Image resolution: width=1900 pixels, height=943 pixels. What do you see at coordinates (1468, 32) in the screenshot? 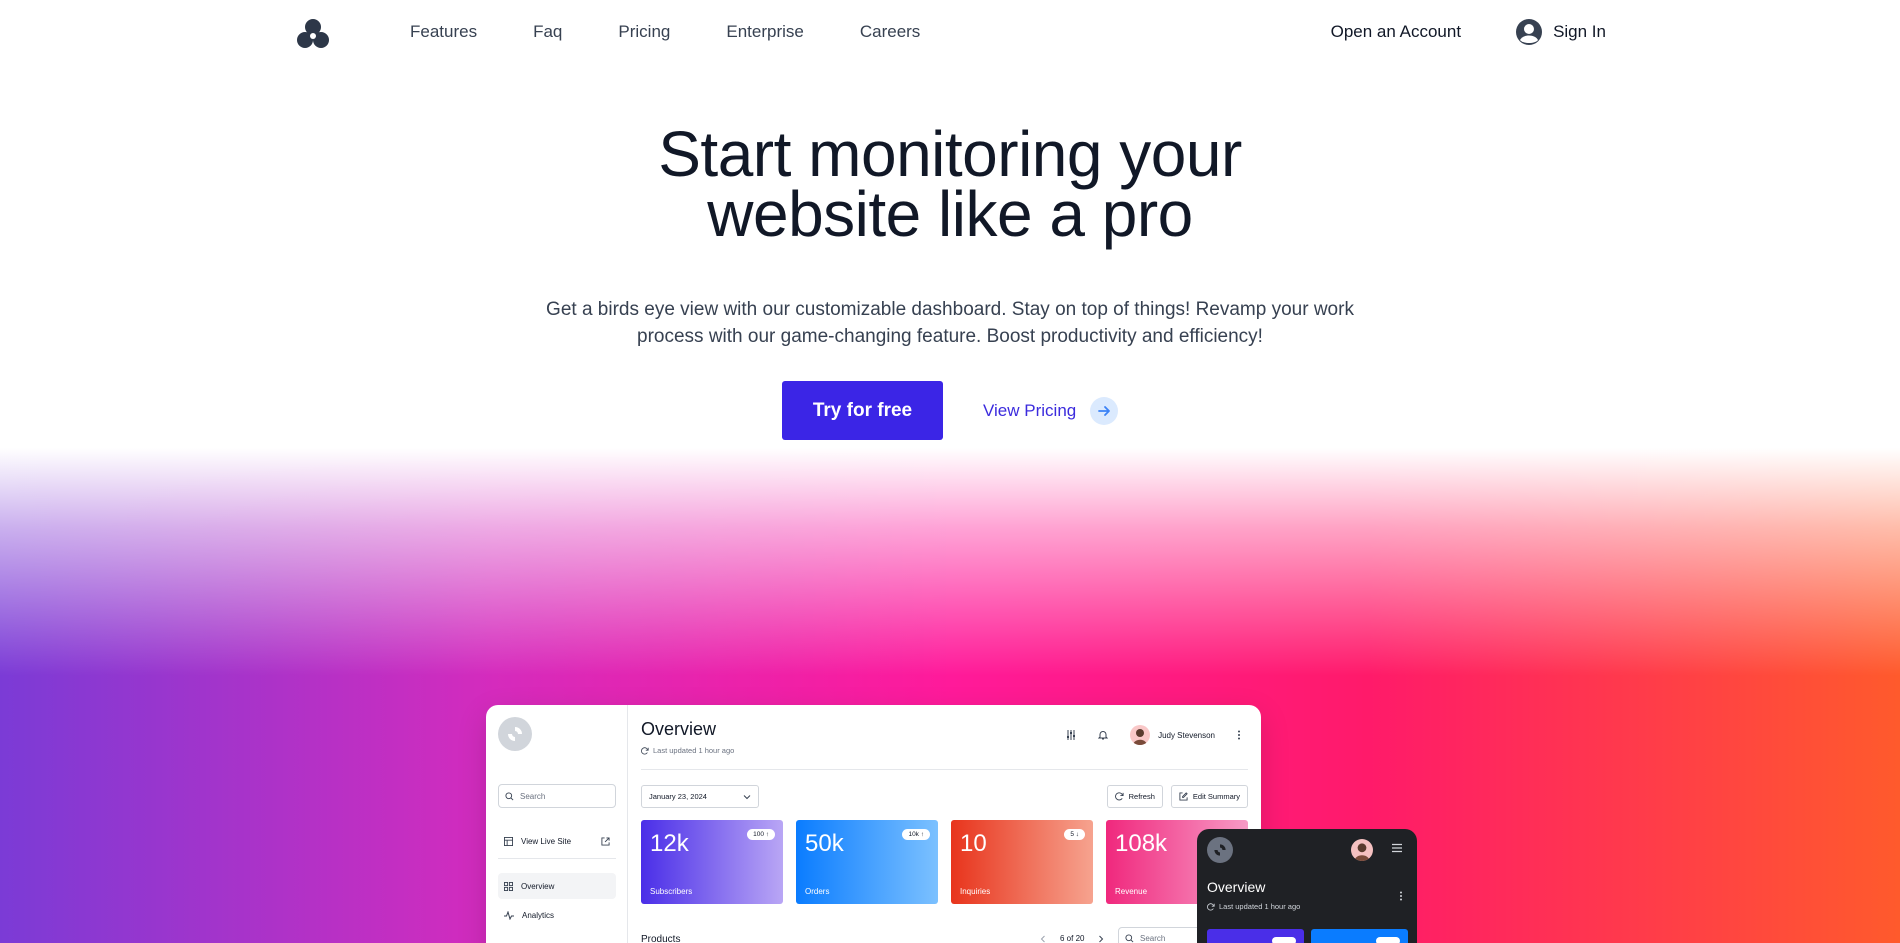
I see `nav-actions: Open an Account Sign In` at bounding box center [1468, 32].